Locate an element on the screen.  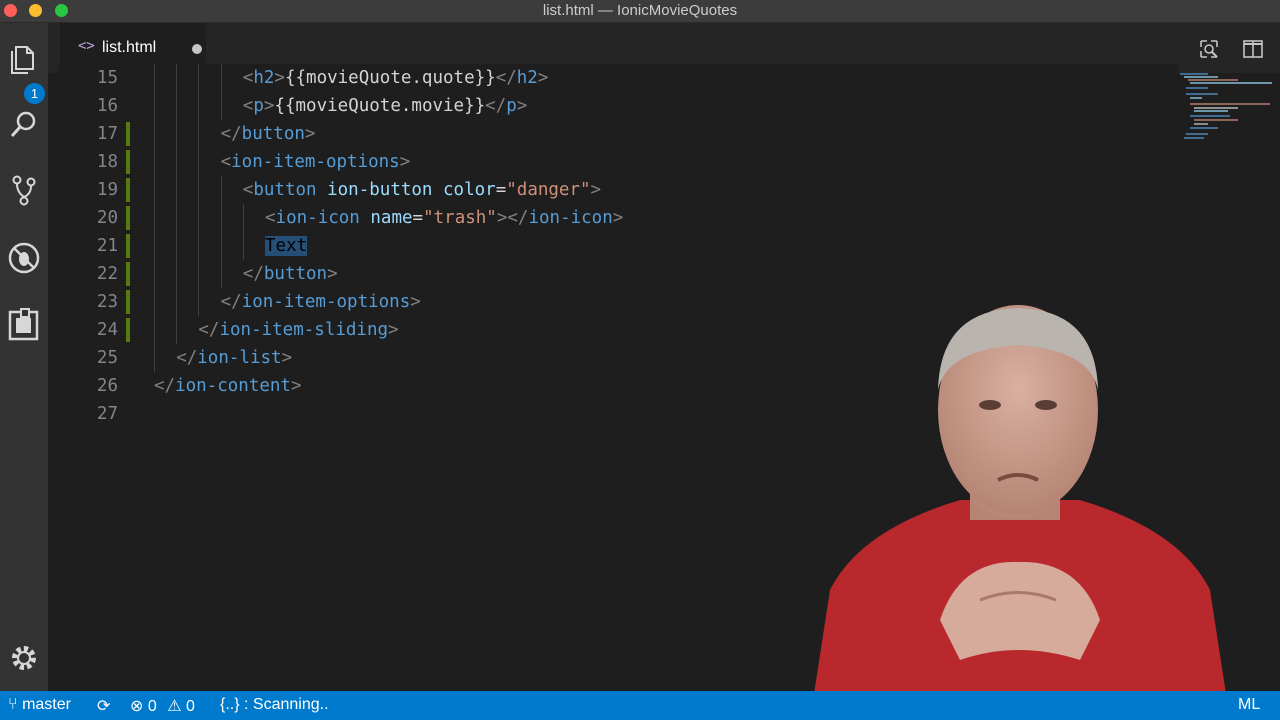
code-line: 17 </button> is located at coordinates (608, 134).